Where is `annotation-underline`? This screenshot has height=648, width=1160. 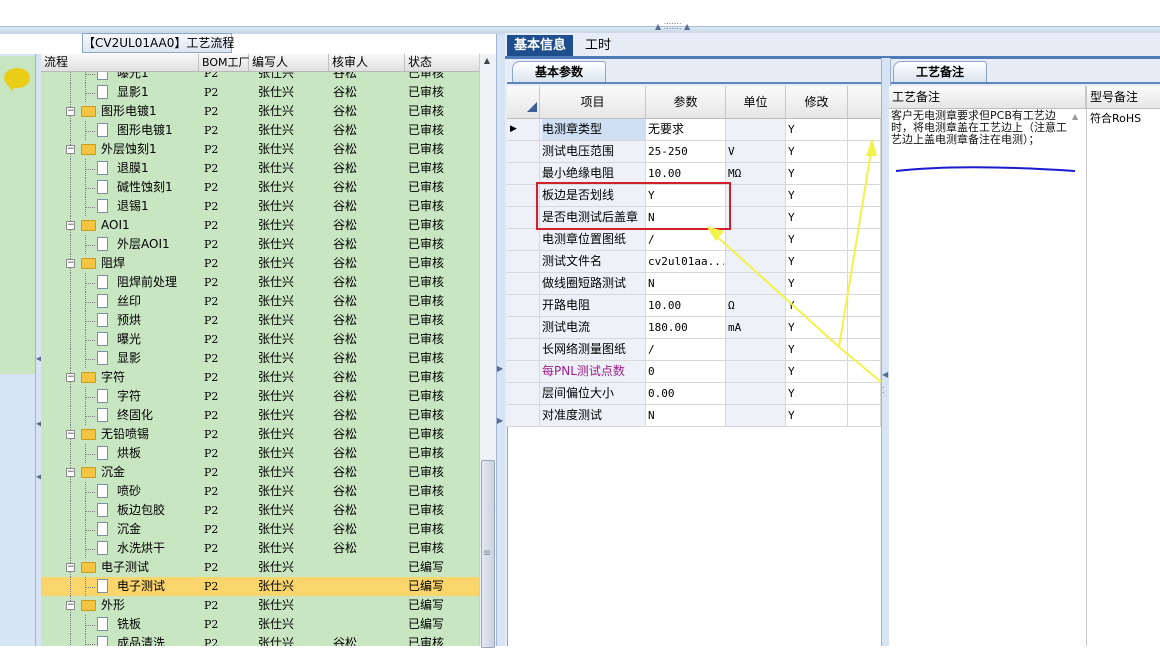 annotation-underline is located at coordinates (985, 169).